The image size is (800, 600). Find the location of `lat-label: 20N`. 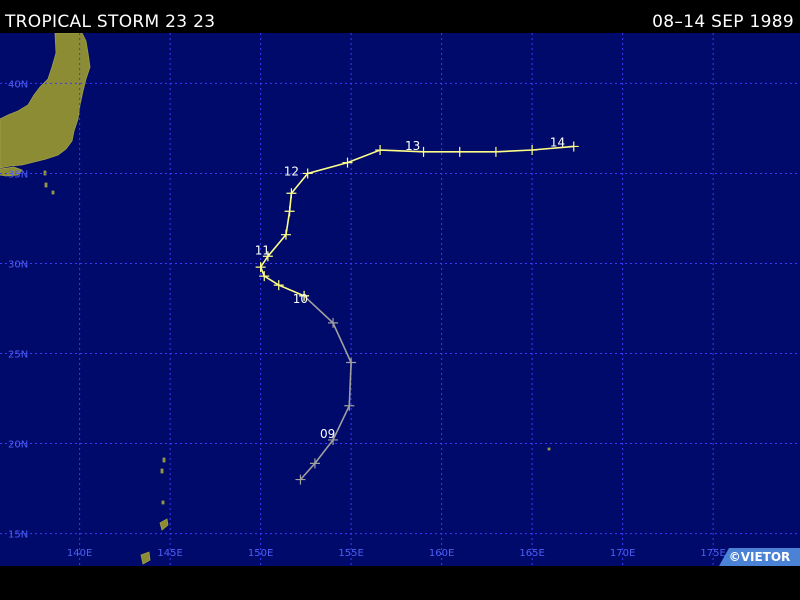

lat-label: 20N is located at coordinates (18, 445).